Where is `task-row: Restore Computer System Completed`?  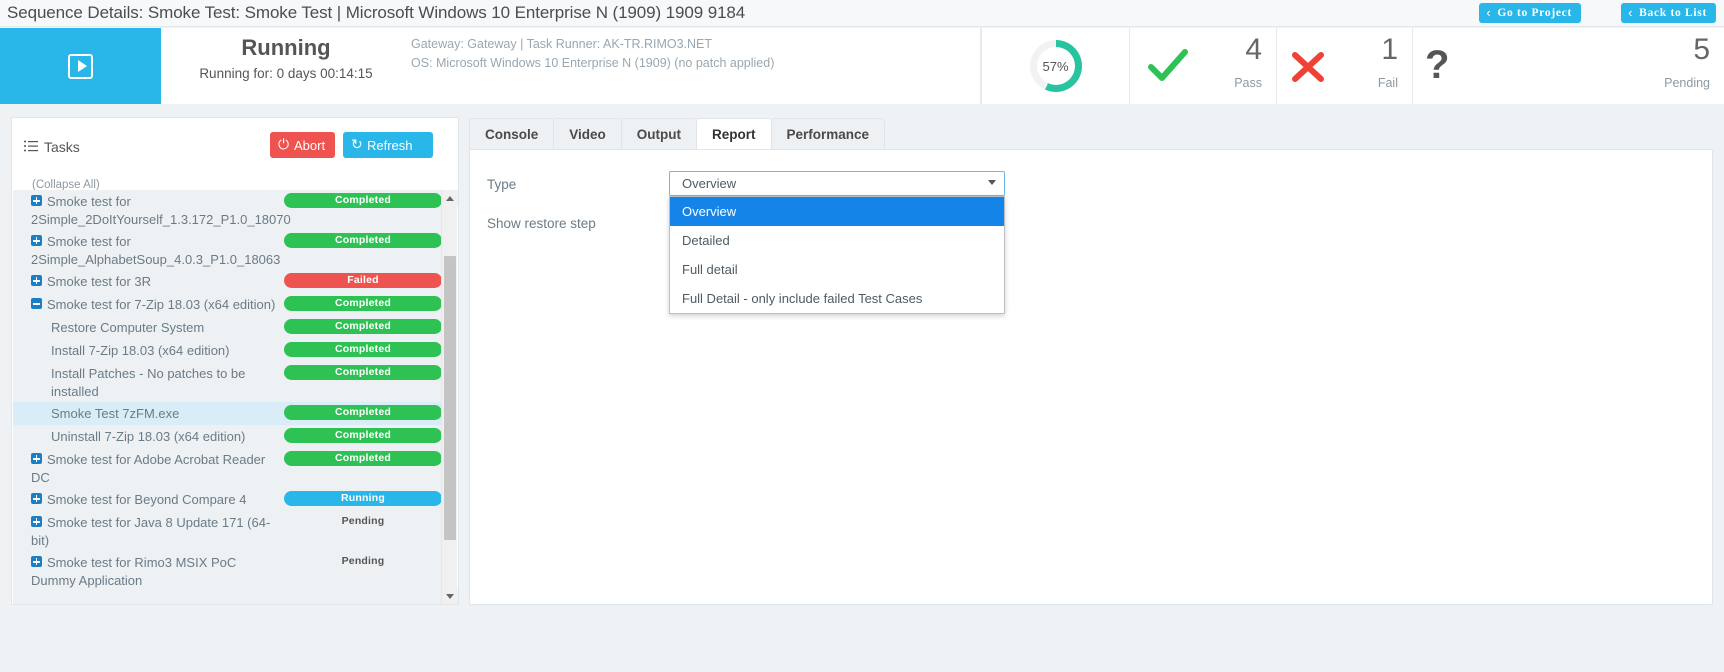
task-row: Restore Computer System Completed is located at coordinates (231, 327).